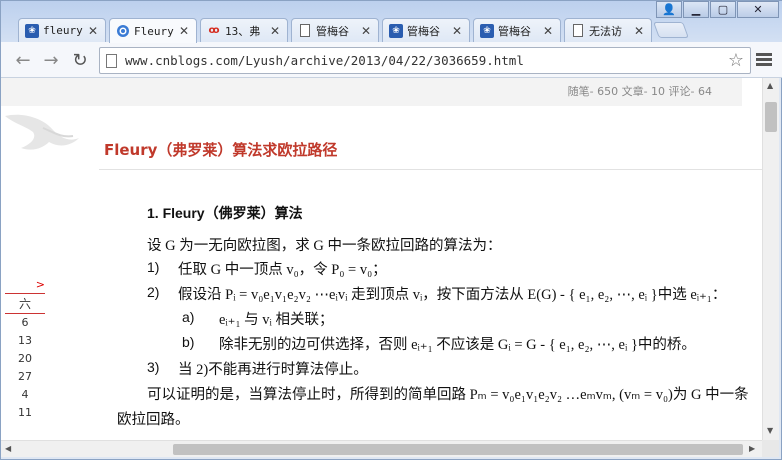  I want to click on step2a-text: eᵢ₊₁ 与 vᵢ 相关联；, so click(276, 320).